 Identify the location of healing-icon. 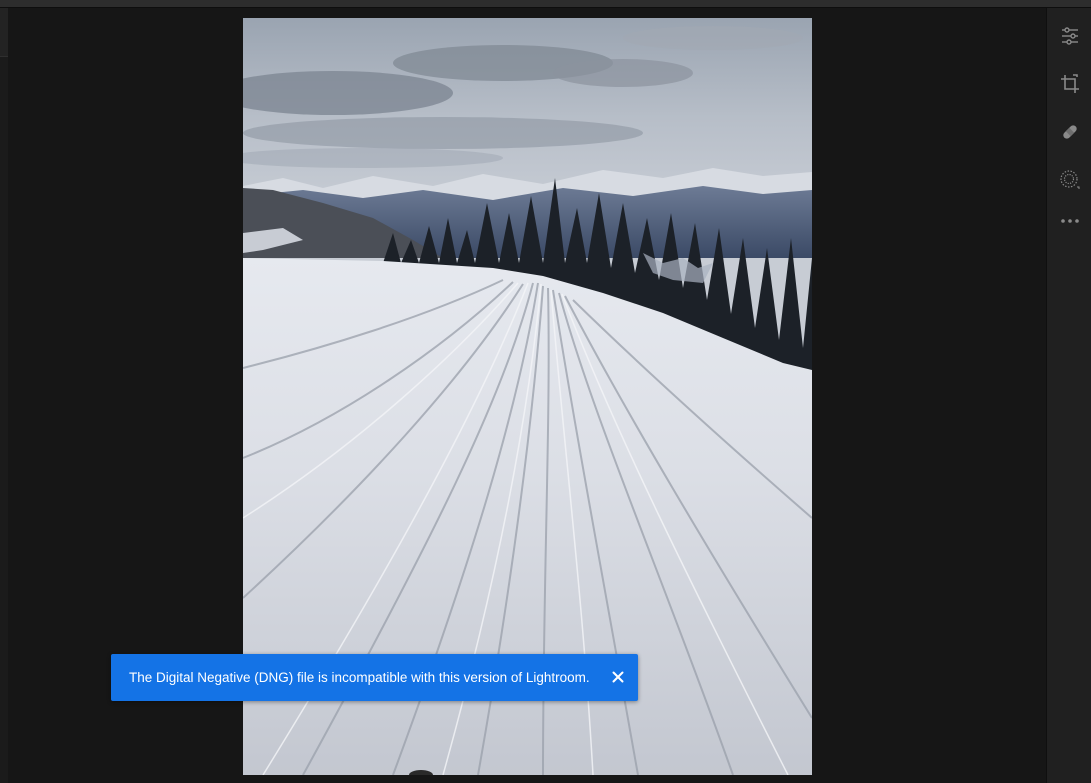
(1070, 132).